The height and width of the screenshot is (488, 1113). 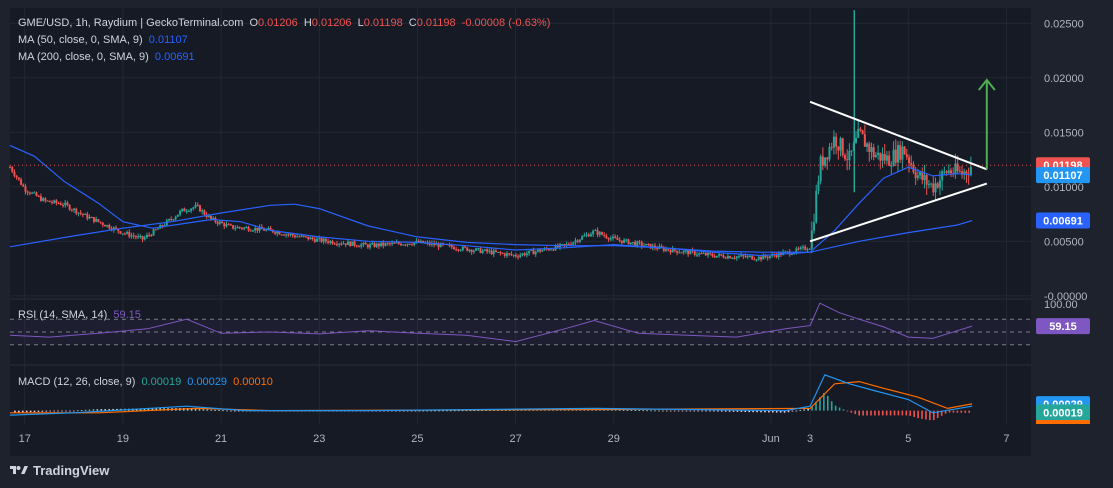 What do you see at coordinates (59, 470) in the screenshot?
I see `tradingview-logo: TradingView` at bounding box center [59, 470].